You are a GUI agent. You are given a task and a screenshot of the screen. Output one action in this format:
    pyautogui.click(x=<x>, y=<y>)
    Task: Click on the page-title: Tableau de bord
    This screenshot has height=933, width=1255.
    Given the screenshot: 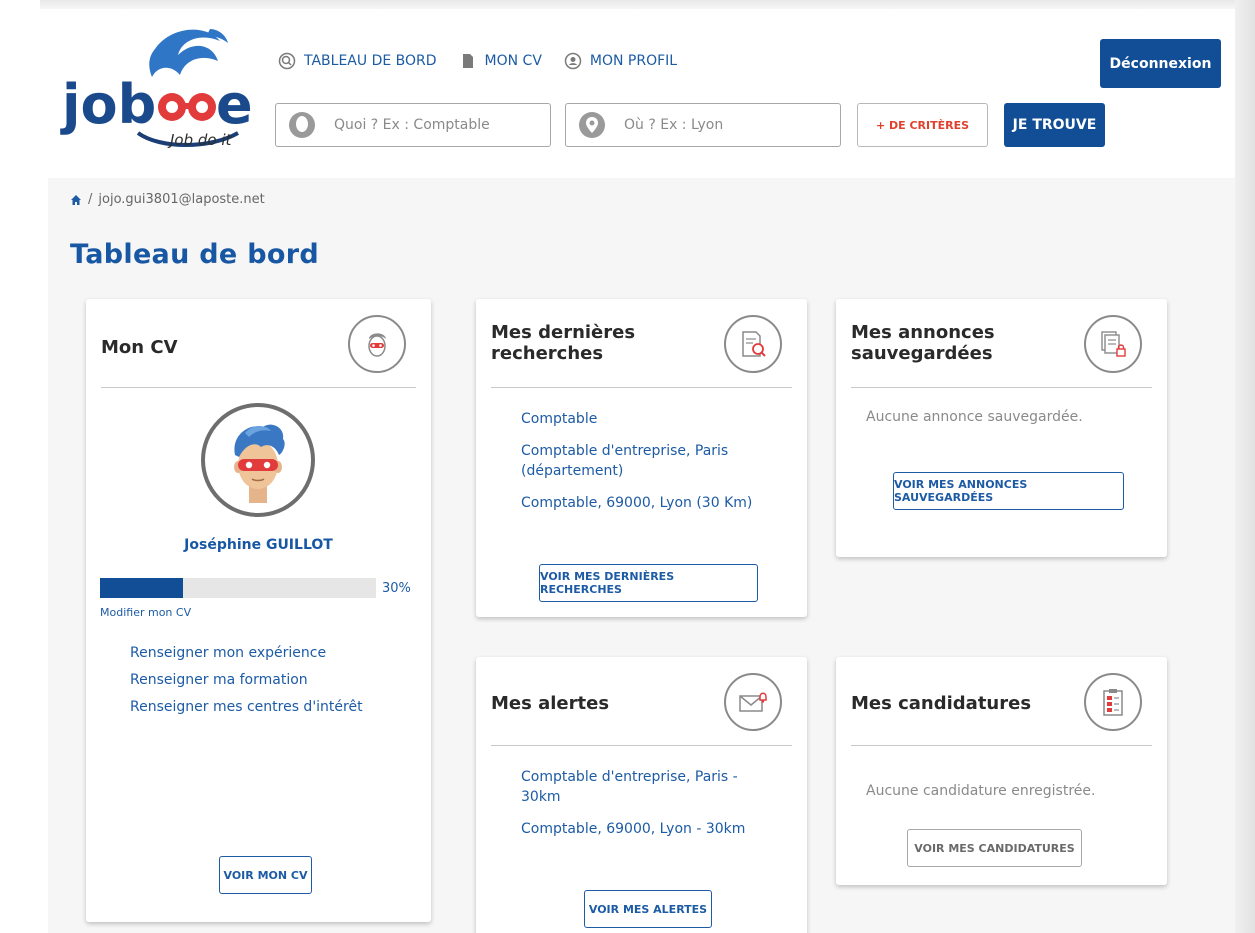 What is the action you would take?
    pyautogui.click(x=194, y=254)
    